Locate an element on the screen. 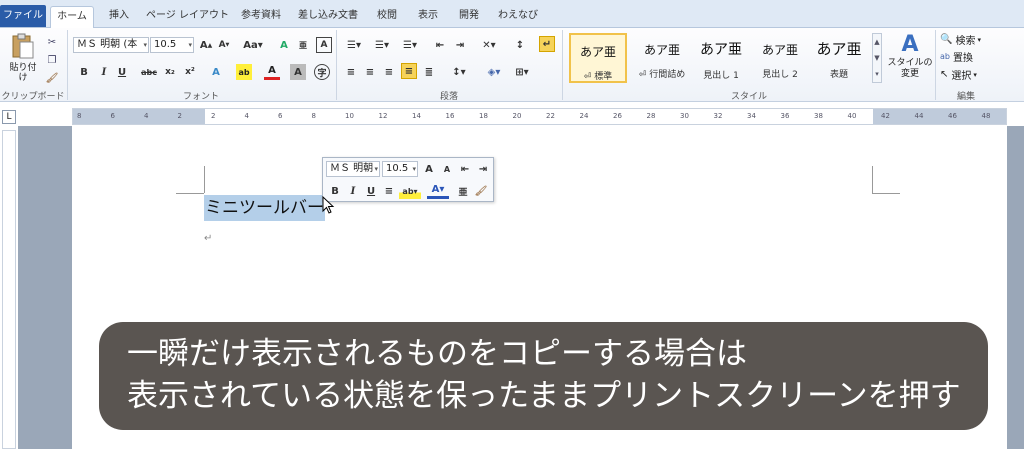  grow-font-icon: A ▲ is located at coordinates (206, 45).